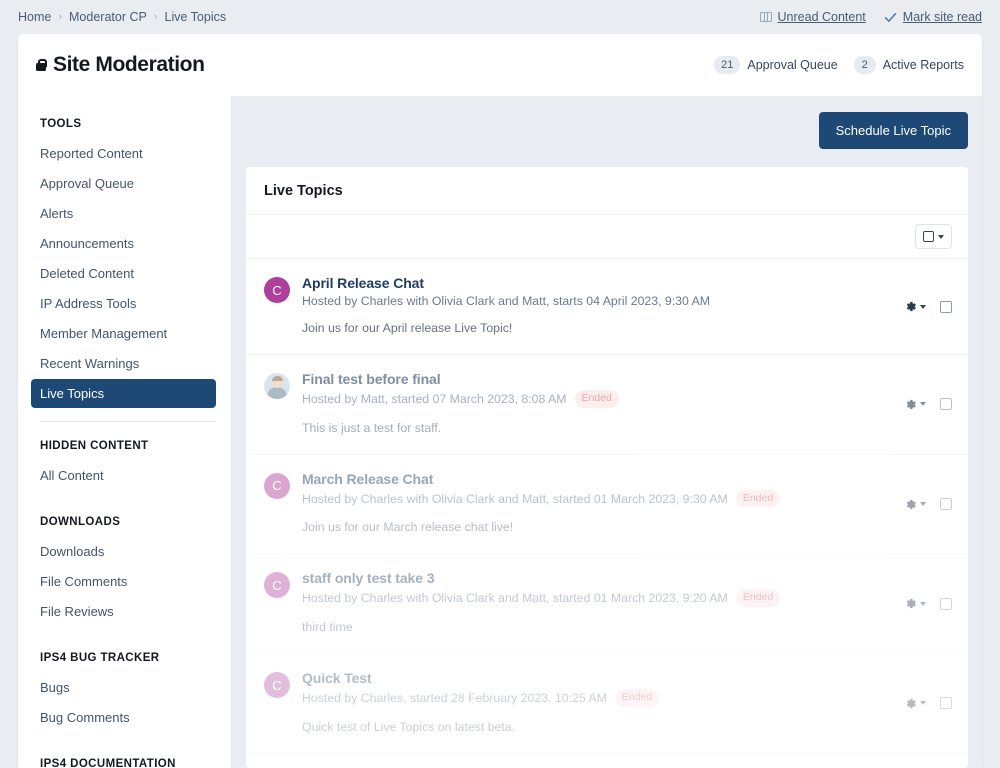 The width and height of the screenshot is (1000, 768). Describe the element at coordinates (792, 65) in the screenshot. I see `stat-label: Approval Queue` at that location.